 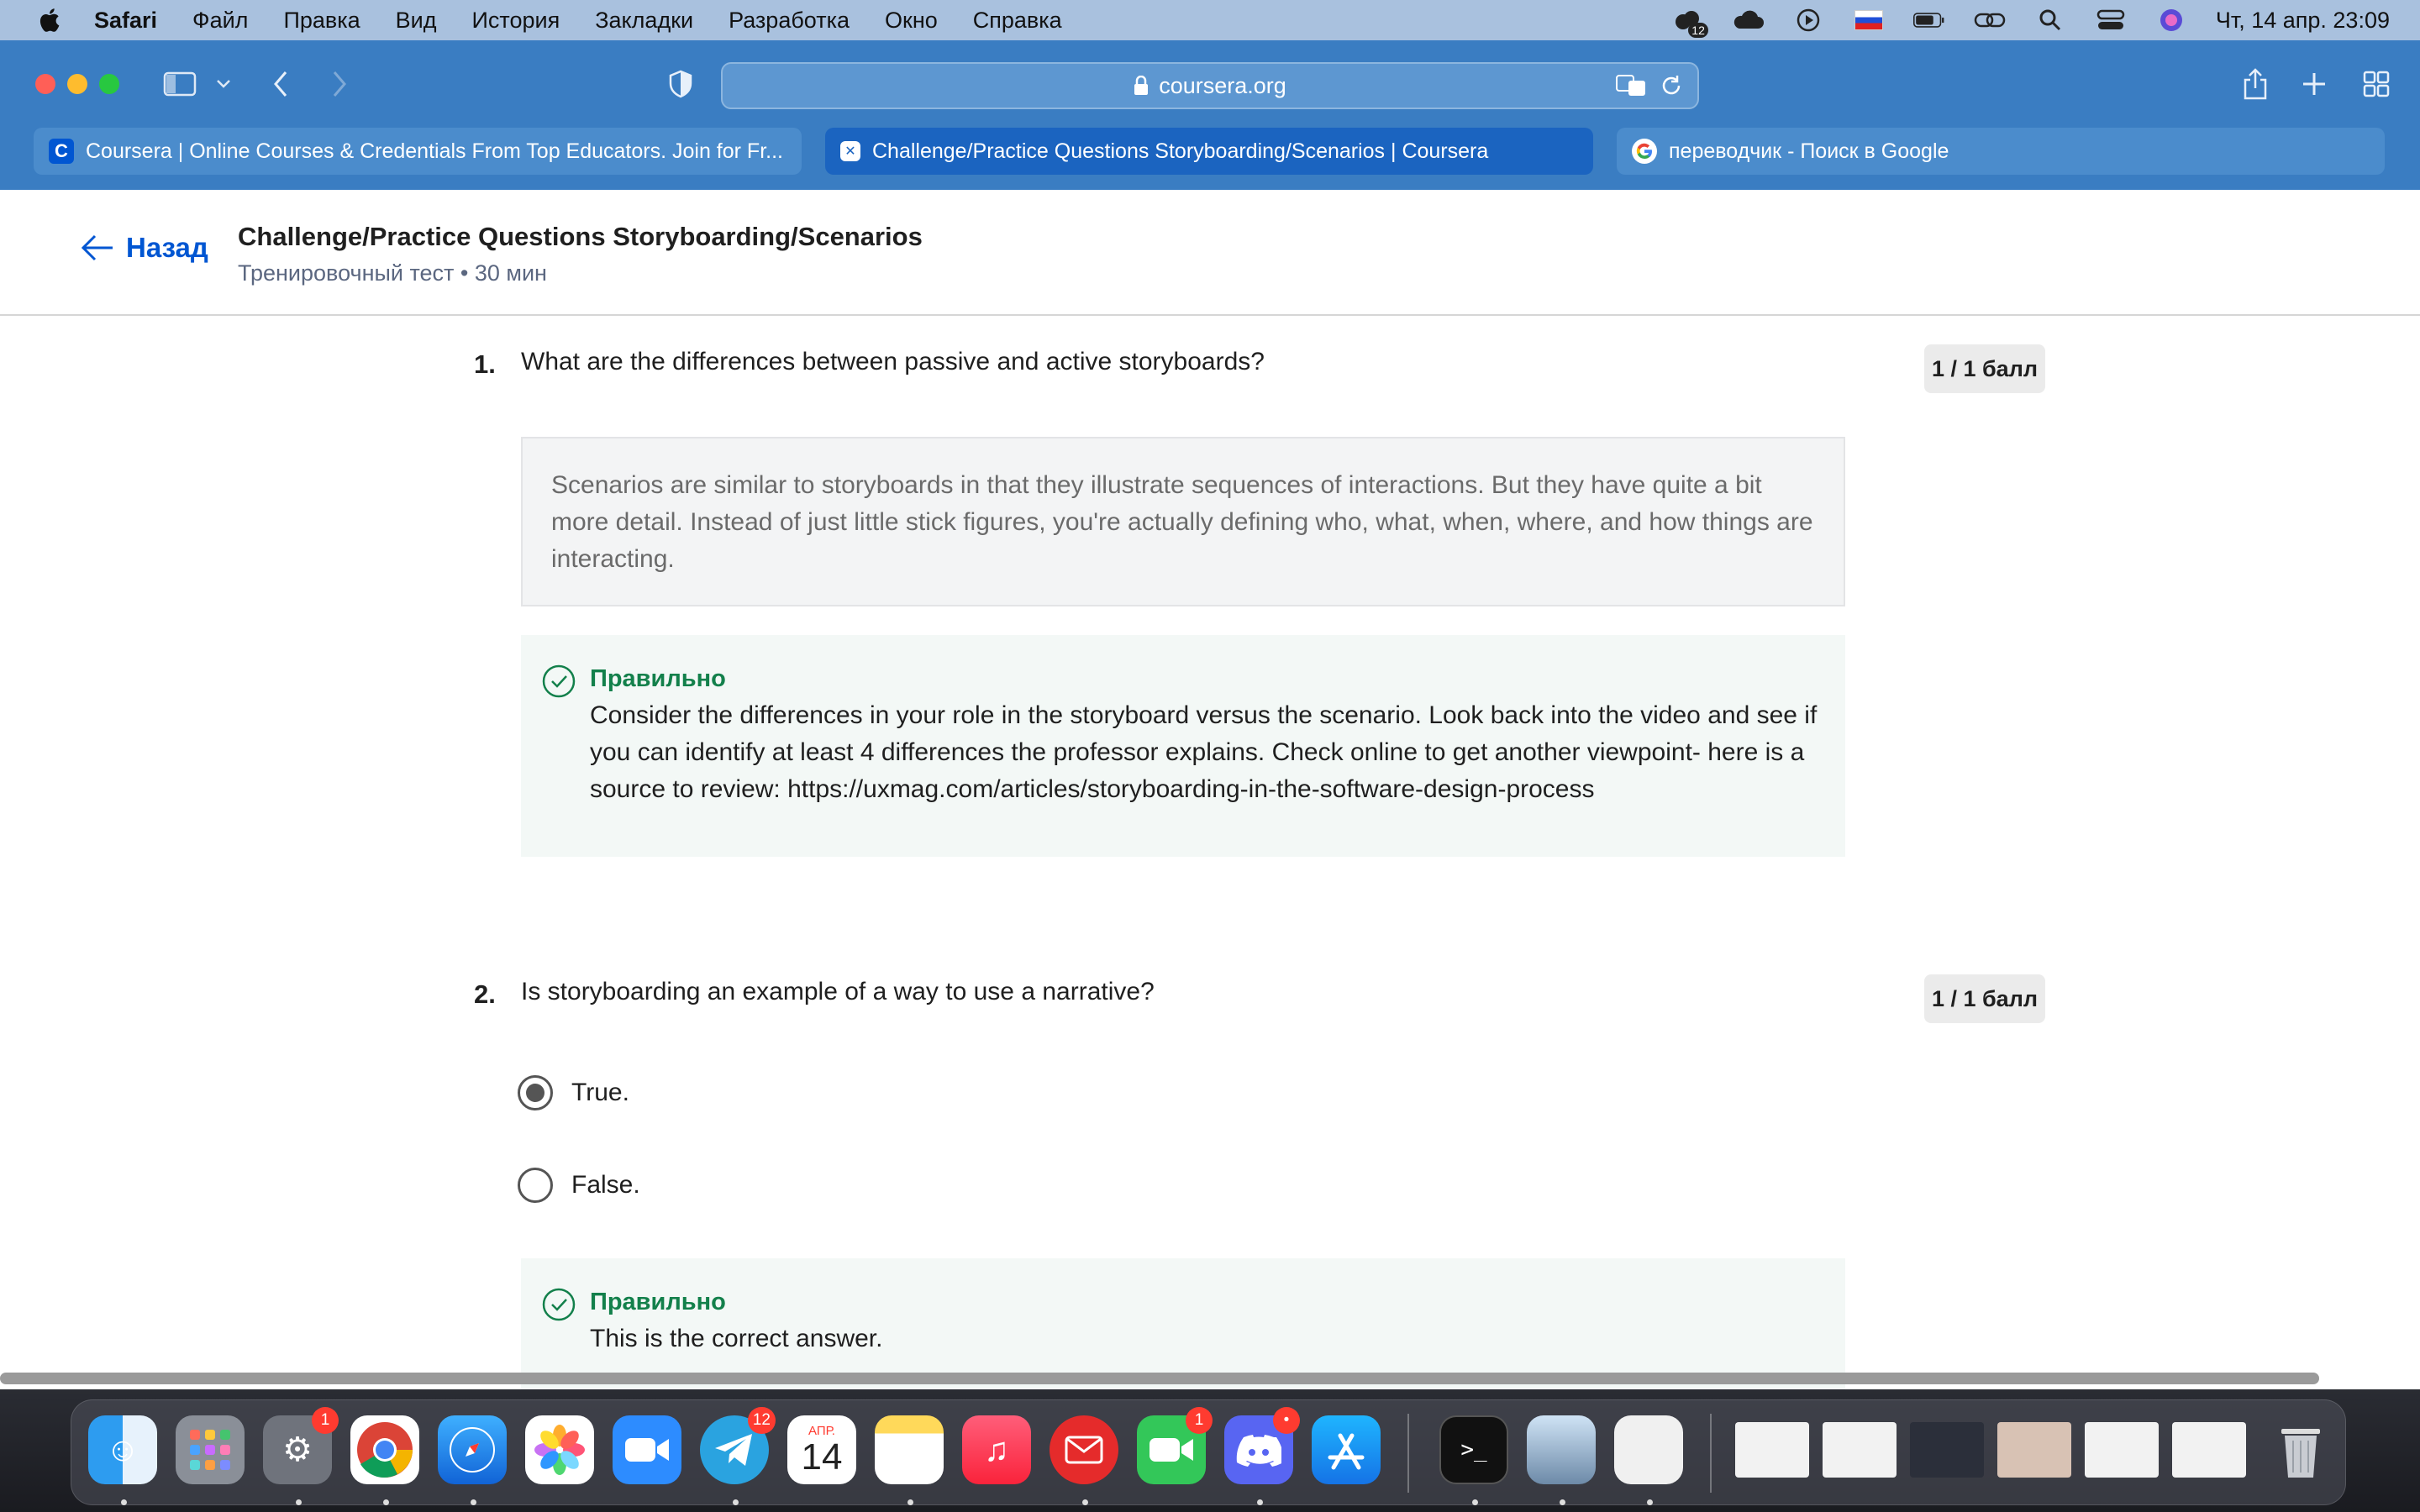 What do you see at coordinates (220, 21) in the screenshot?
I see `menu-file: Файл` at bounding box center [220, 21].